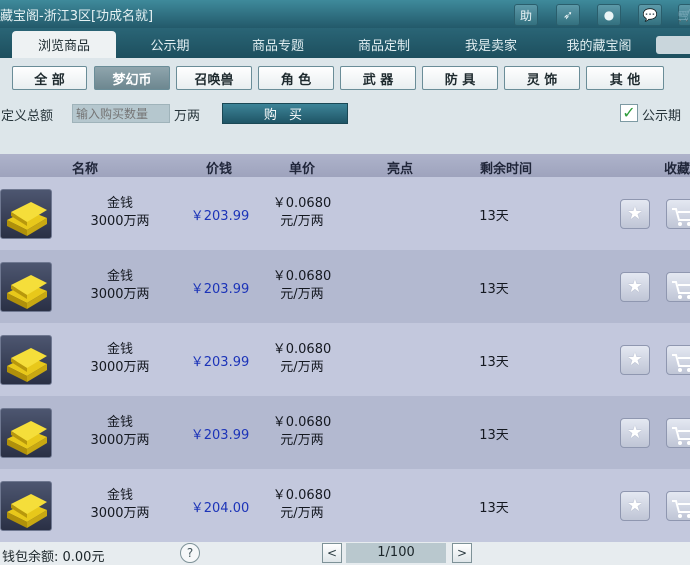 This screenshot has width=690, height=565. What do you see at coordinates (27, 116) in the screenshot?
I see `custom-total-label: 自定义总额` at bounding box center [27, 116].